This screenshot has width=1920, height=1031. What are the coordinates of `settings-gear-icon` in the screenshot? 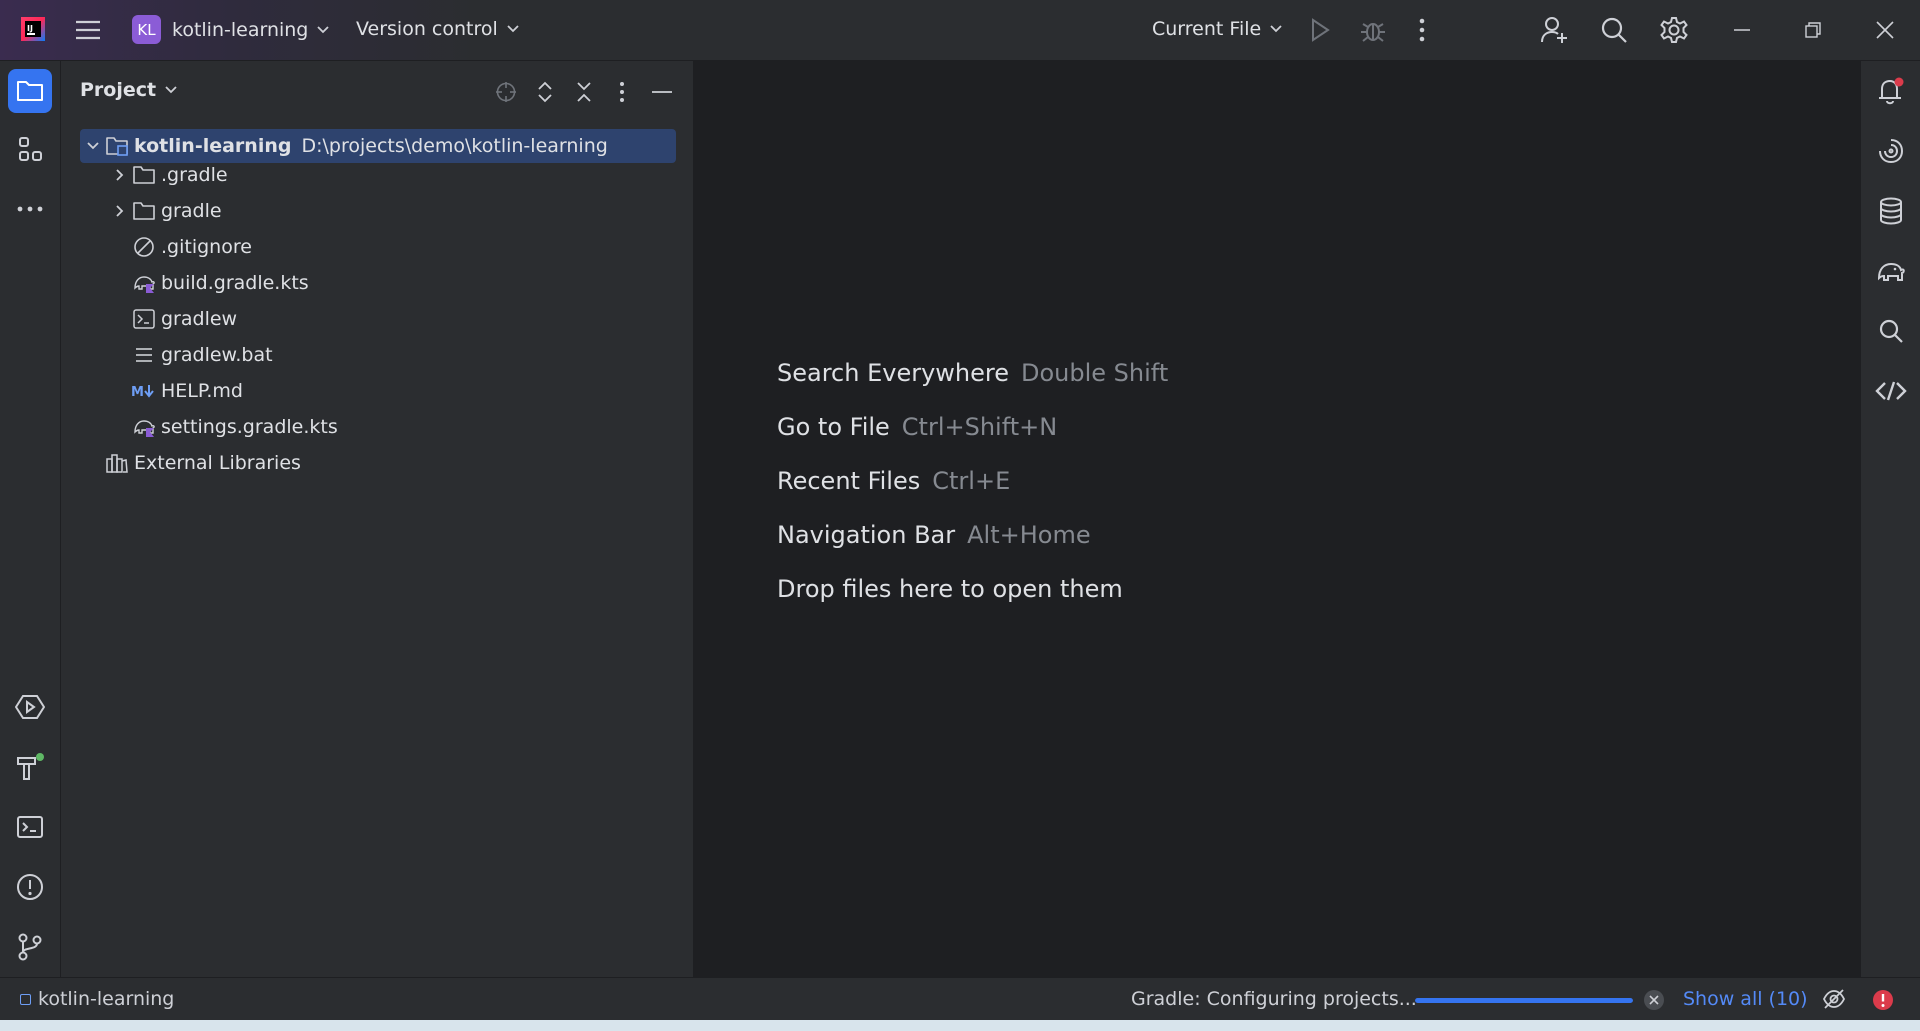 It's located at (1674, 30).